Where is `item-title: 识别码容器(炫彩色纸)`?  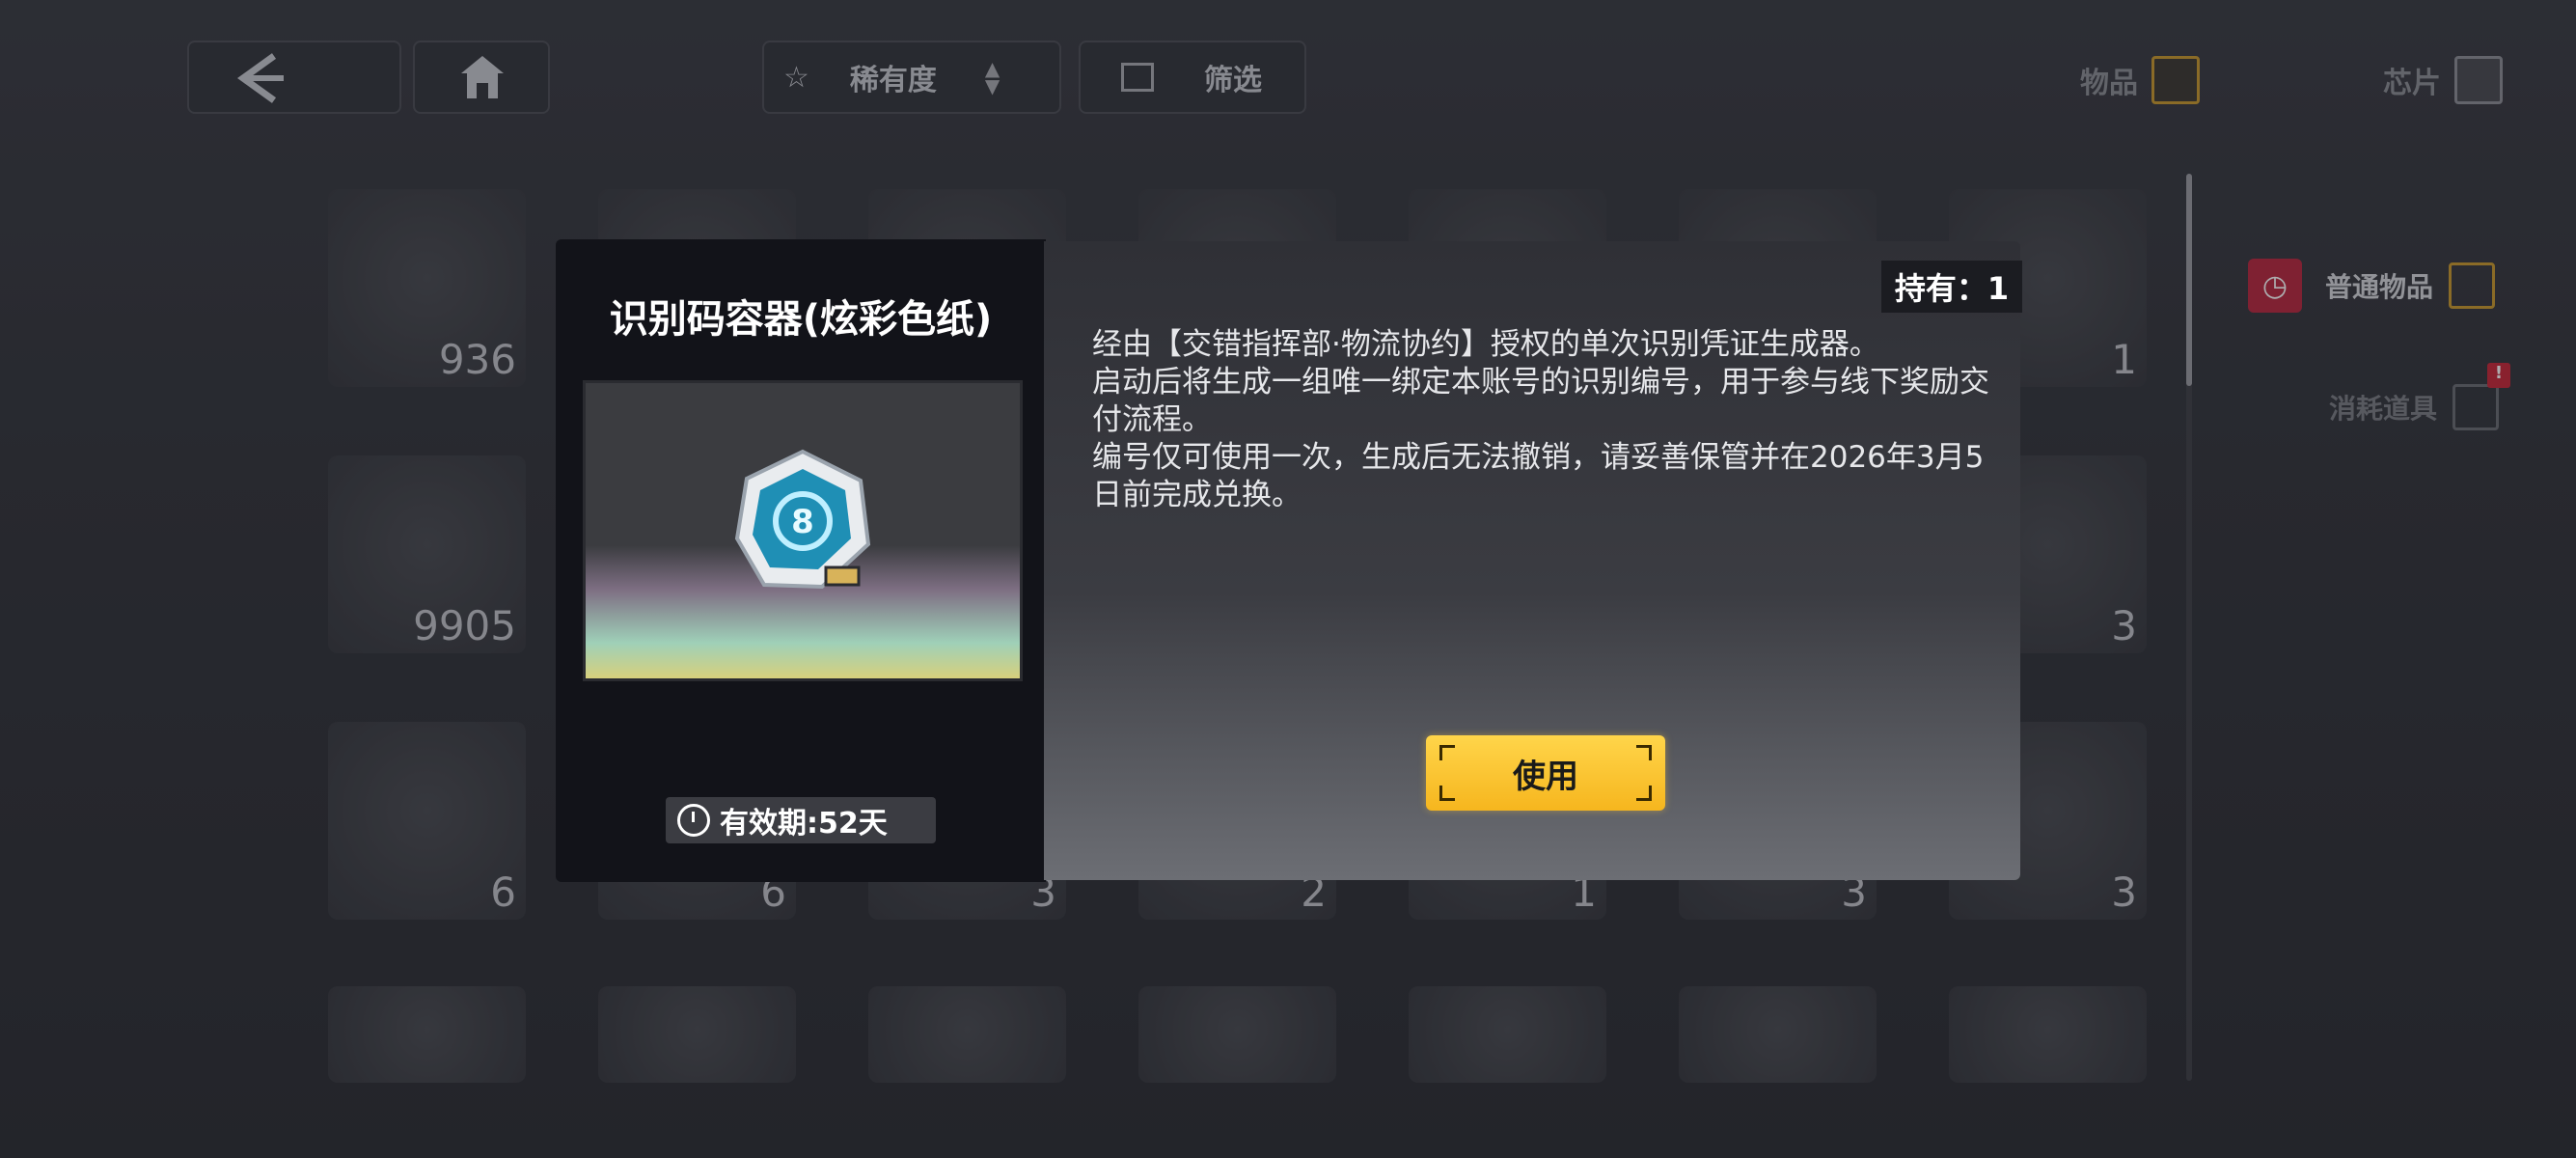
item-title: 识别码容器(炫彩色纸) is located at coordinates (801, 319).